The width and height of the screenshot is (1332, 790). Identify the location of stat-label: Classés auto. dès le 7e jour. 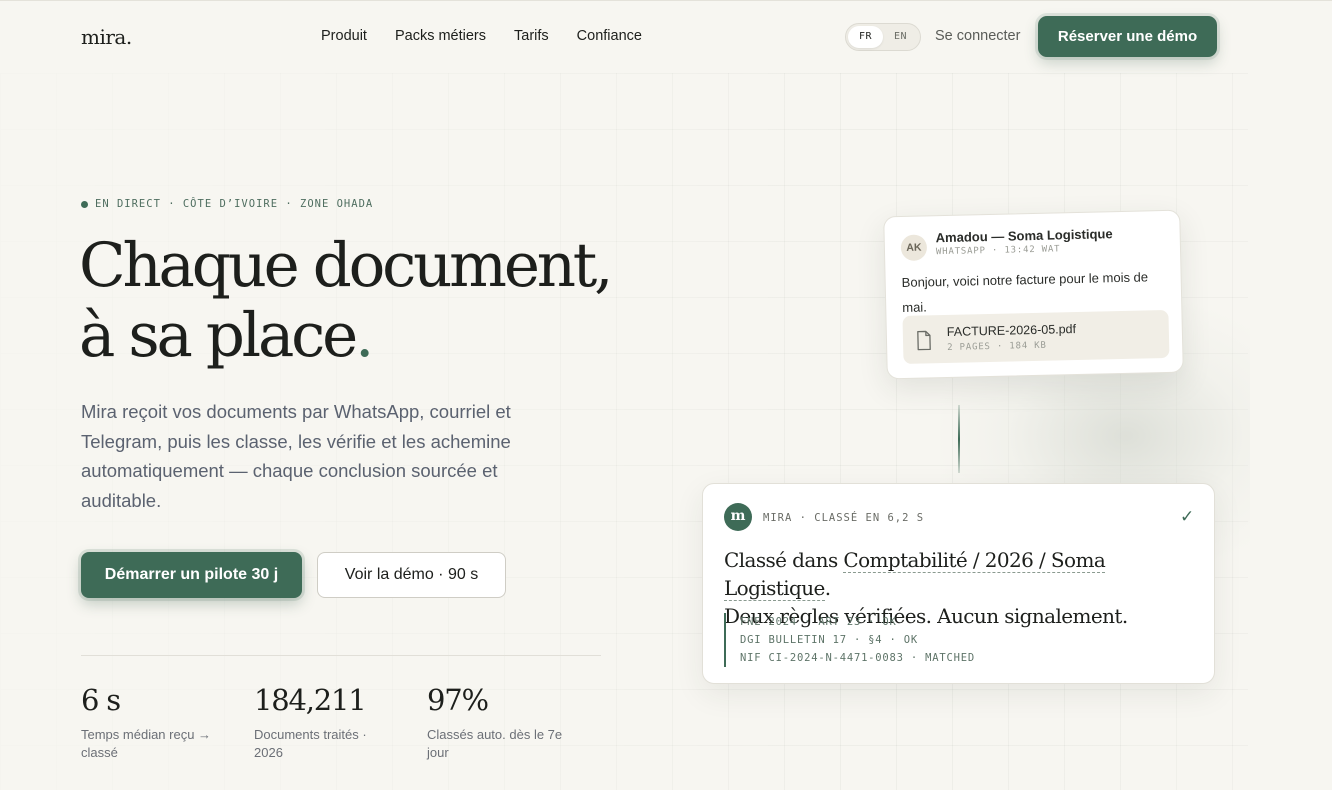
(495, 743).